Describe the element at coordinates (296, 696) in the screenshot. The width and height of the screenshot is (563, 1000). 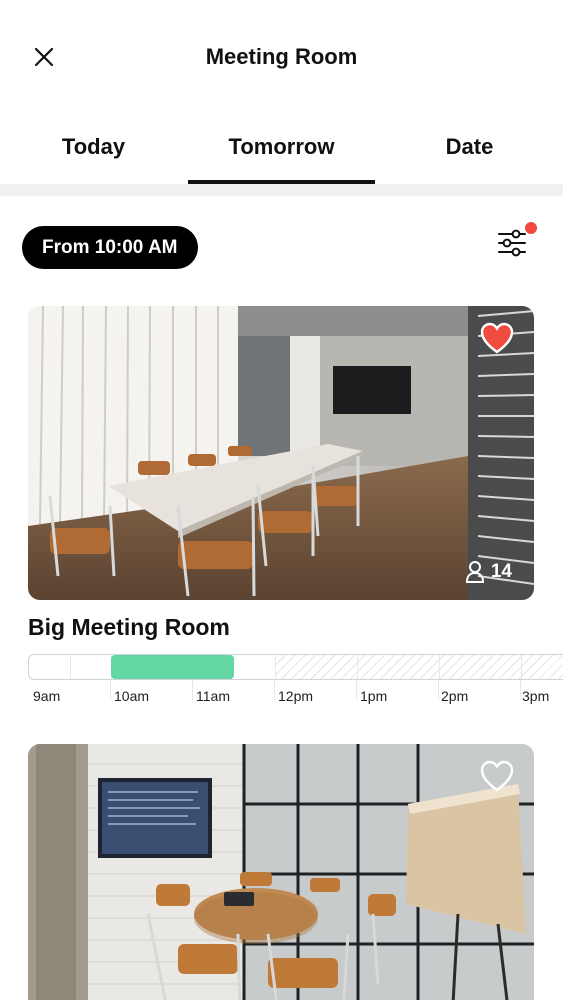
I see `timeline-label: 12pm` at that location.